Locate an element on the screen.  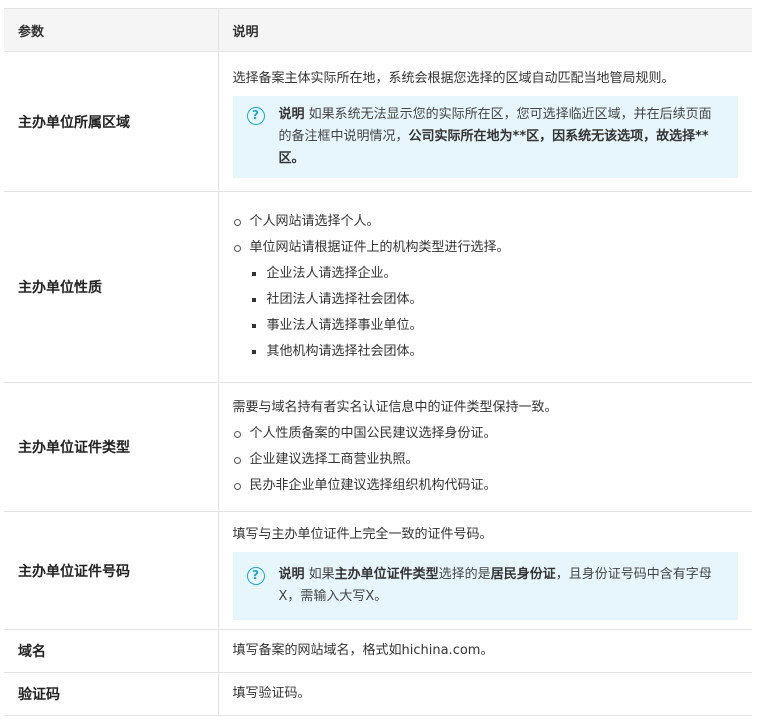
param-name: 主办单位所属区域 is located at coordinates (111, 121).